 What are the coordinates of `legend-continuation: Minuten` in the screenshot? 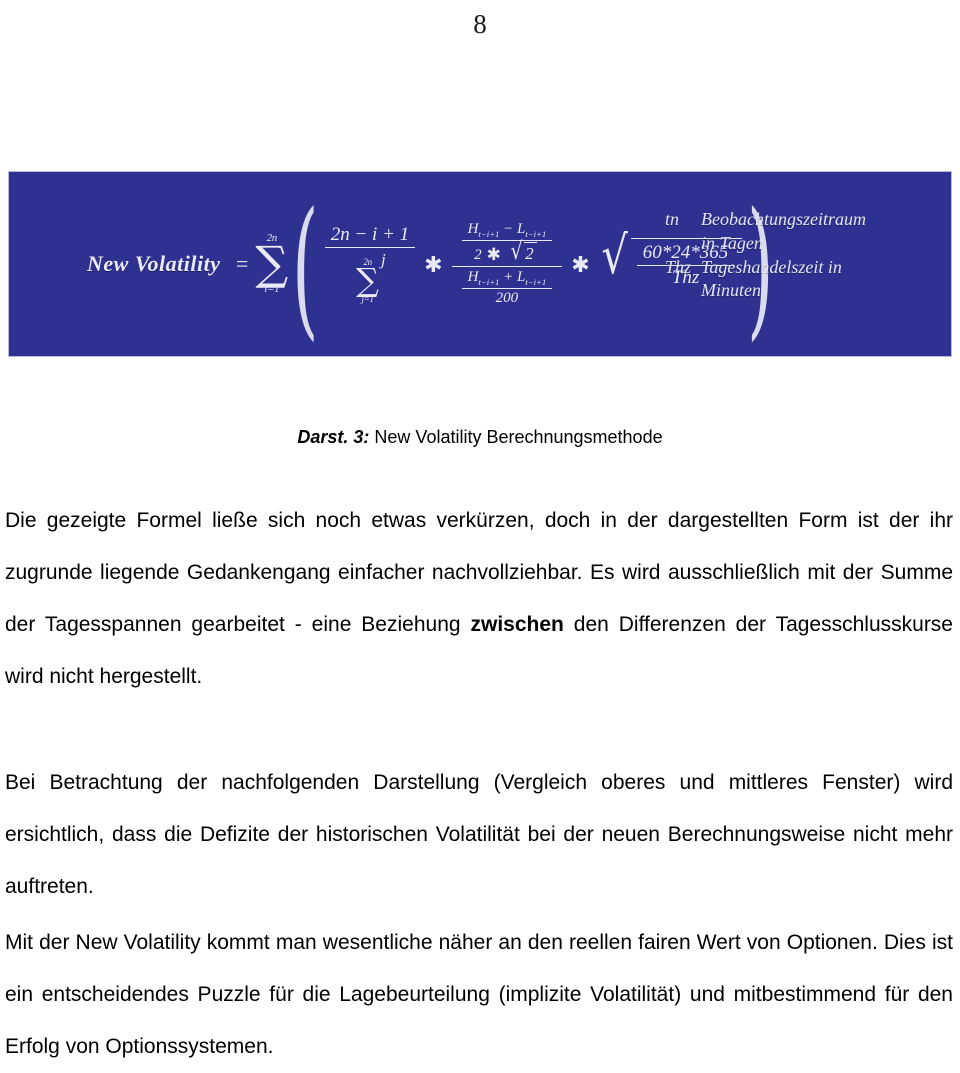 It's located at (731, 290).